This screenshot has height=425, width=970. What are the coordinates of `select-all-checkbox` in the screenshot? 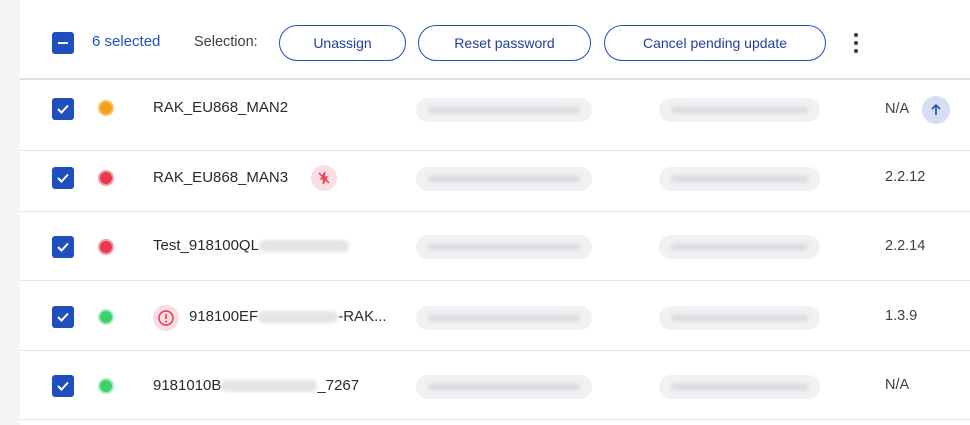 It's located at (63, 43).